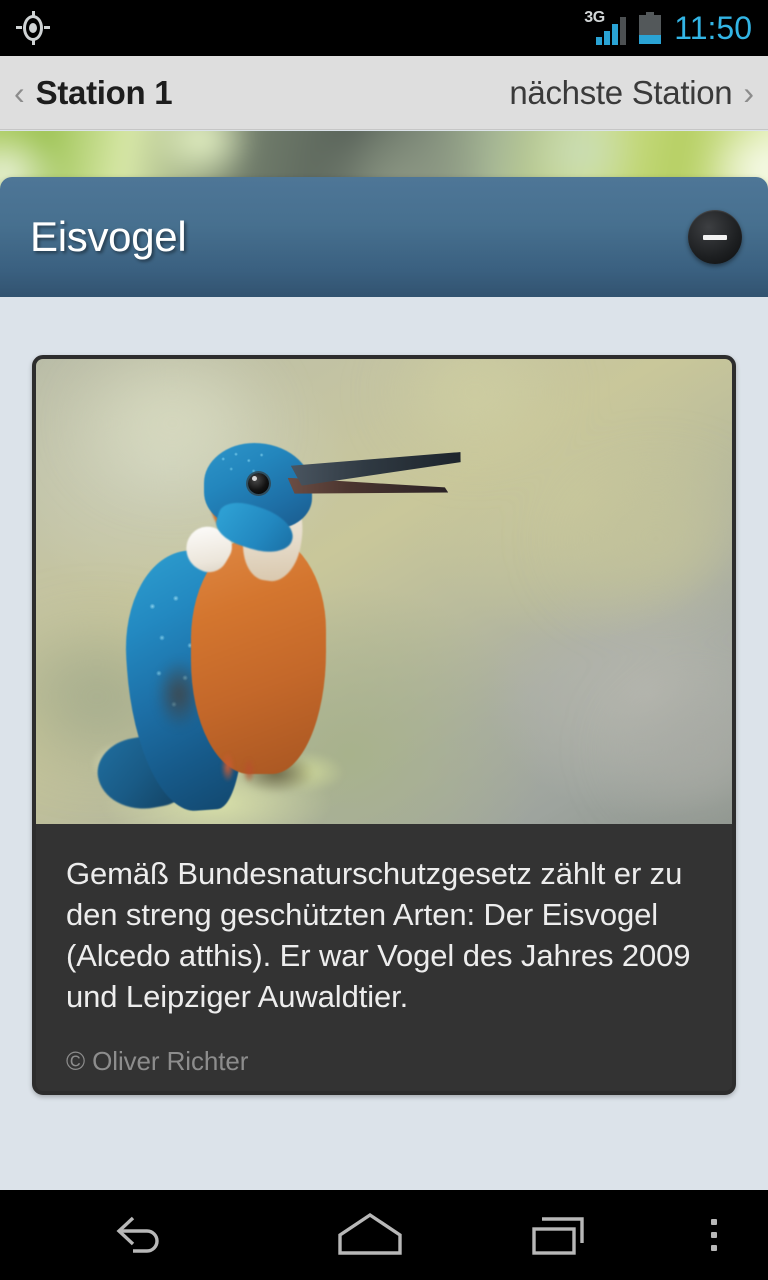 This screenshot has width=768, height=1280. I want to click on gps-crosshair-icon, so click(33, 28).